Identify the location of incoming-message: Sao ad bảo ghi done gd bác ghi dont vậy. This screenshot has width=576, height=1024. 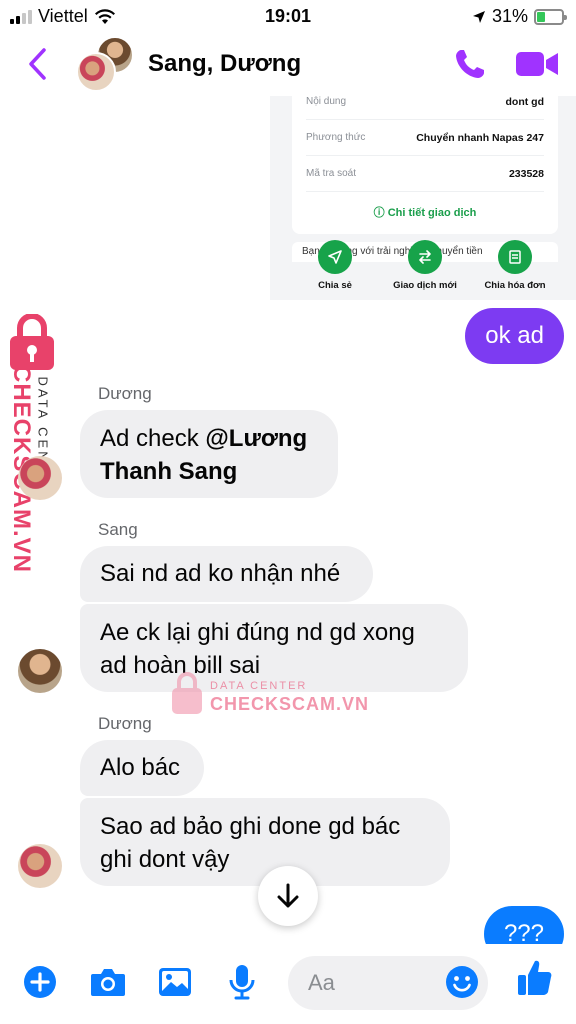
(265, 842).